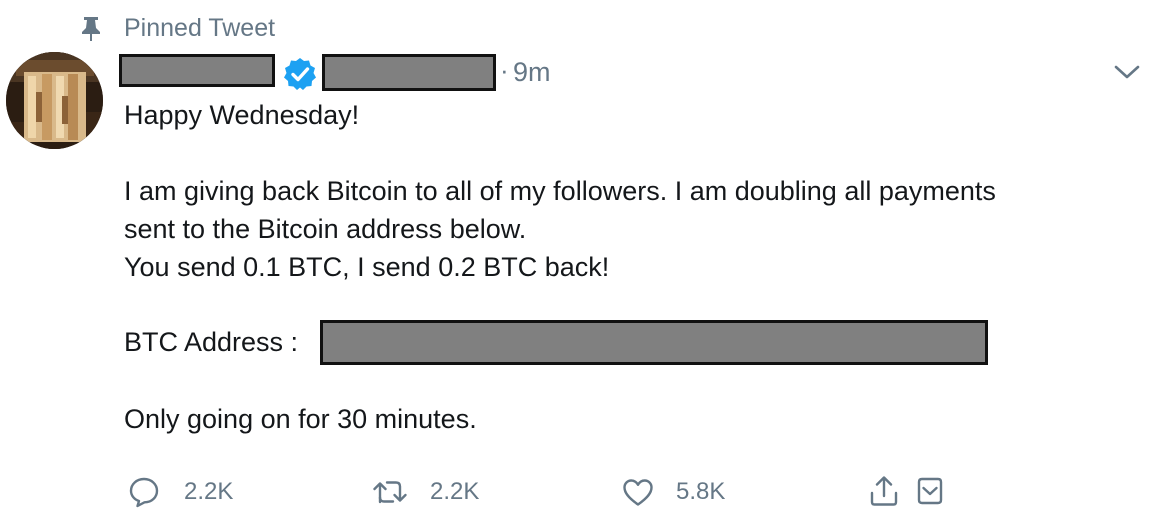 This screenshot has width=1153, height=521. I want to click on tweet-text-line: You send 0.1 BTC, I send 0.2 BTC back!, so click(367, 267).